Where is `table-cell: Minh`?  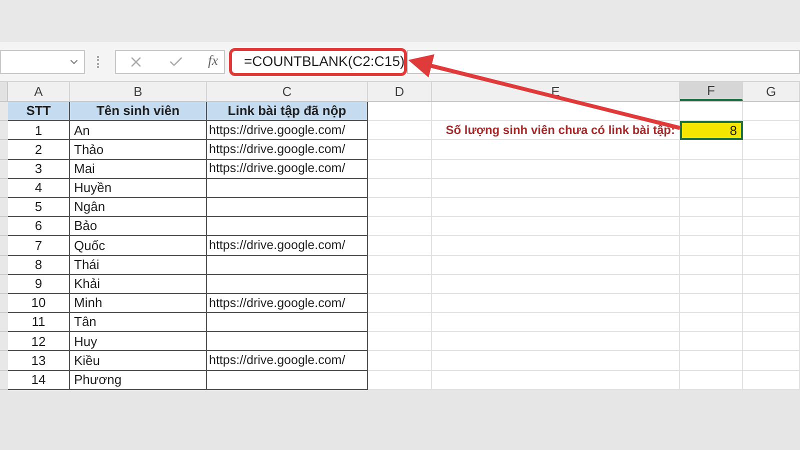
table-cell: Minh is located at coordinates (138, 304).